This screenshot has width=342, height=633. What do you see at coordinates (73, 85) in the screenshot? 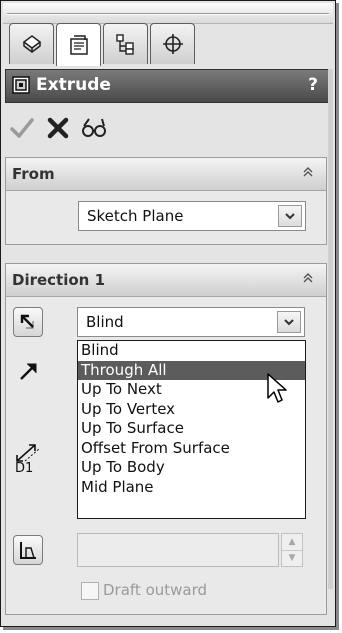
I see `page-title: Extrude` at bounding box center [73, 85].